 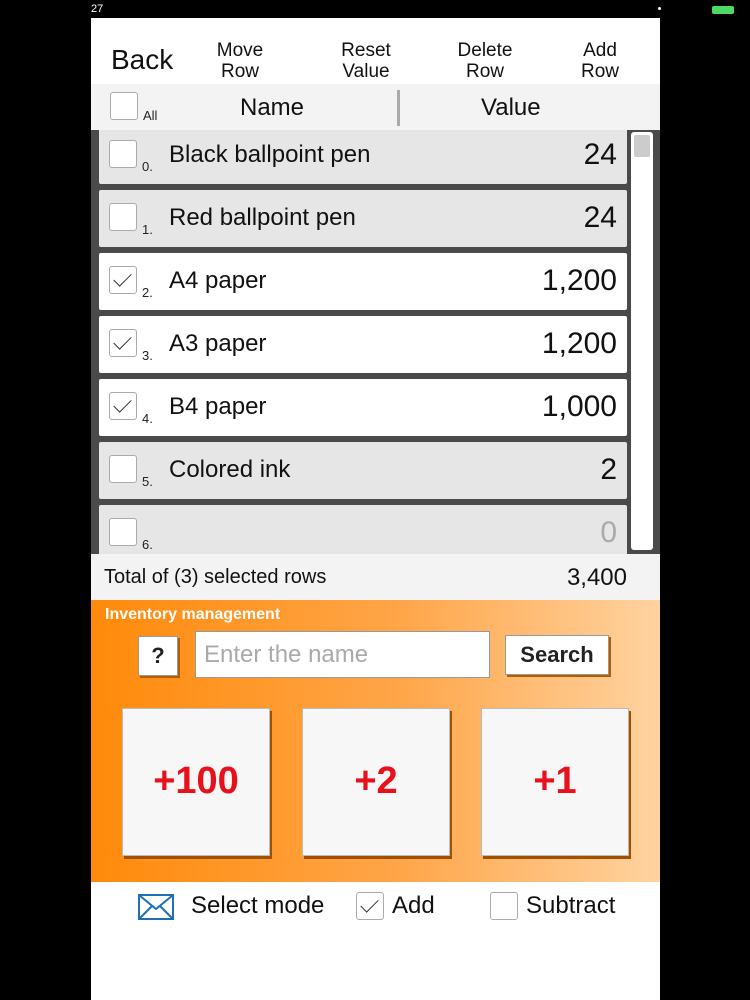 I want to click on add-row-button: Add Row, so click(x=600, y=61).